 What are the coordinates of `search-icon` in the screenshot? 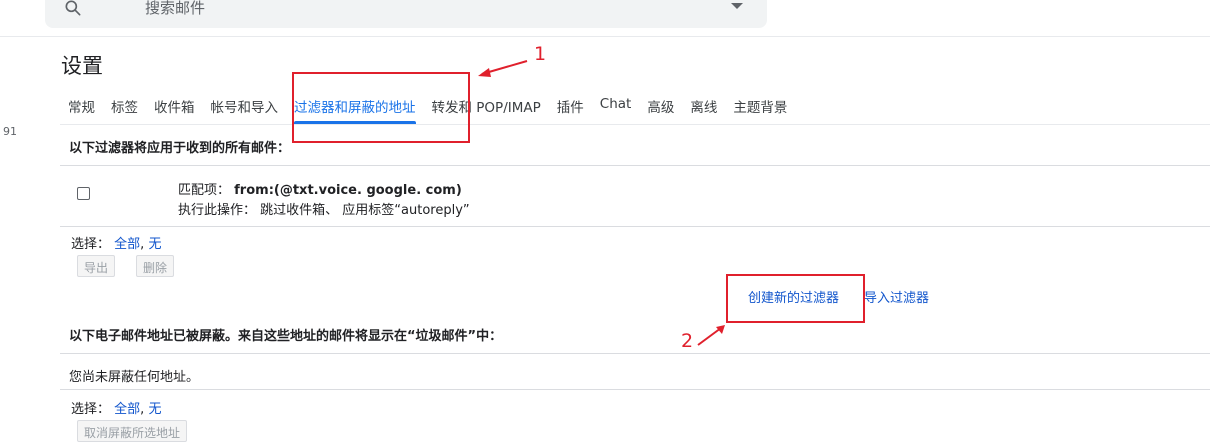 It's located at (73, 9).